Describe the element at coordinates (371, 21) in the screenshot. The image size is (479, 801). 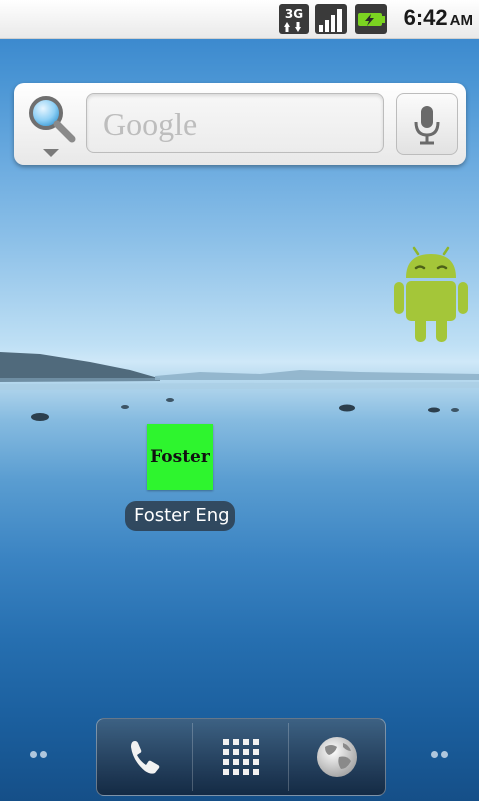
I see `battery-charging-icon` at that location.